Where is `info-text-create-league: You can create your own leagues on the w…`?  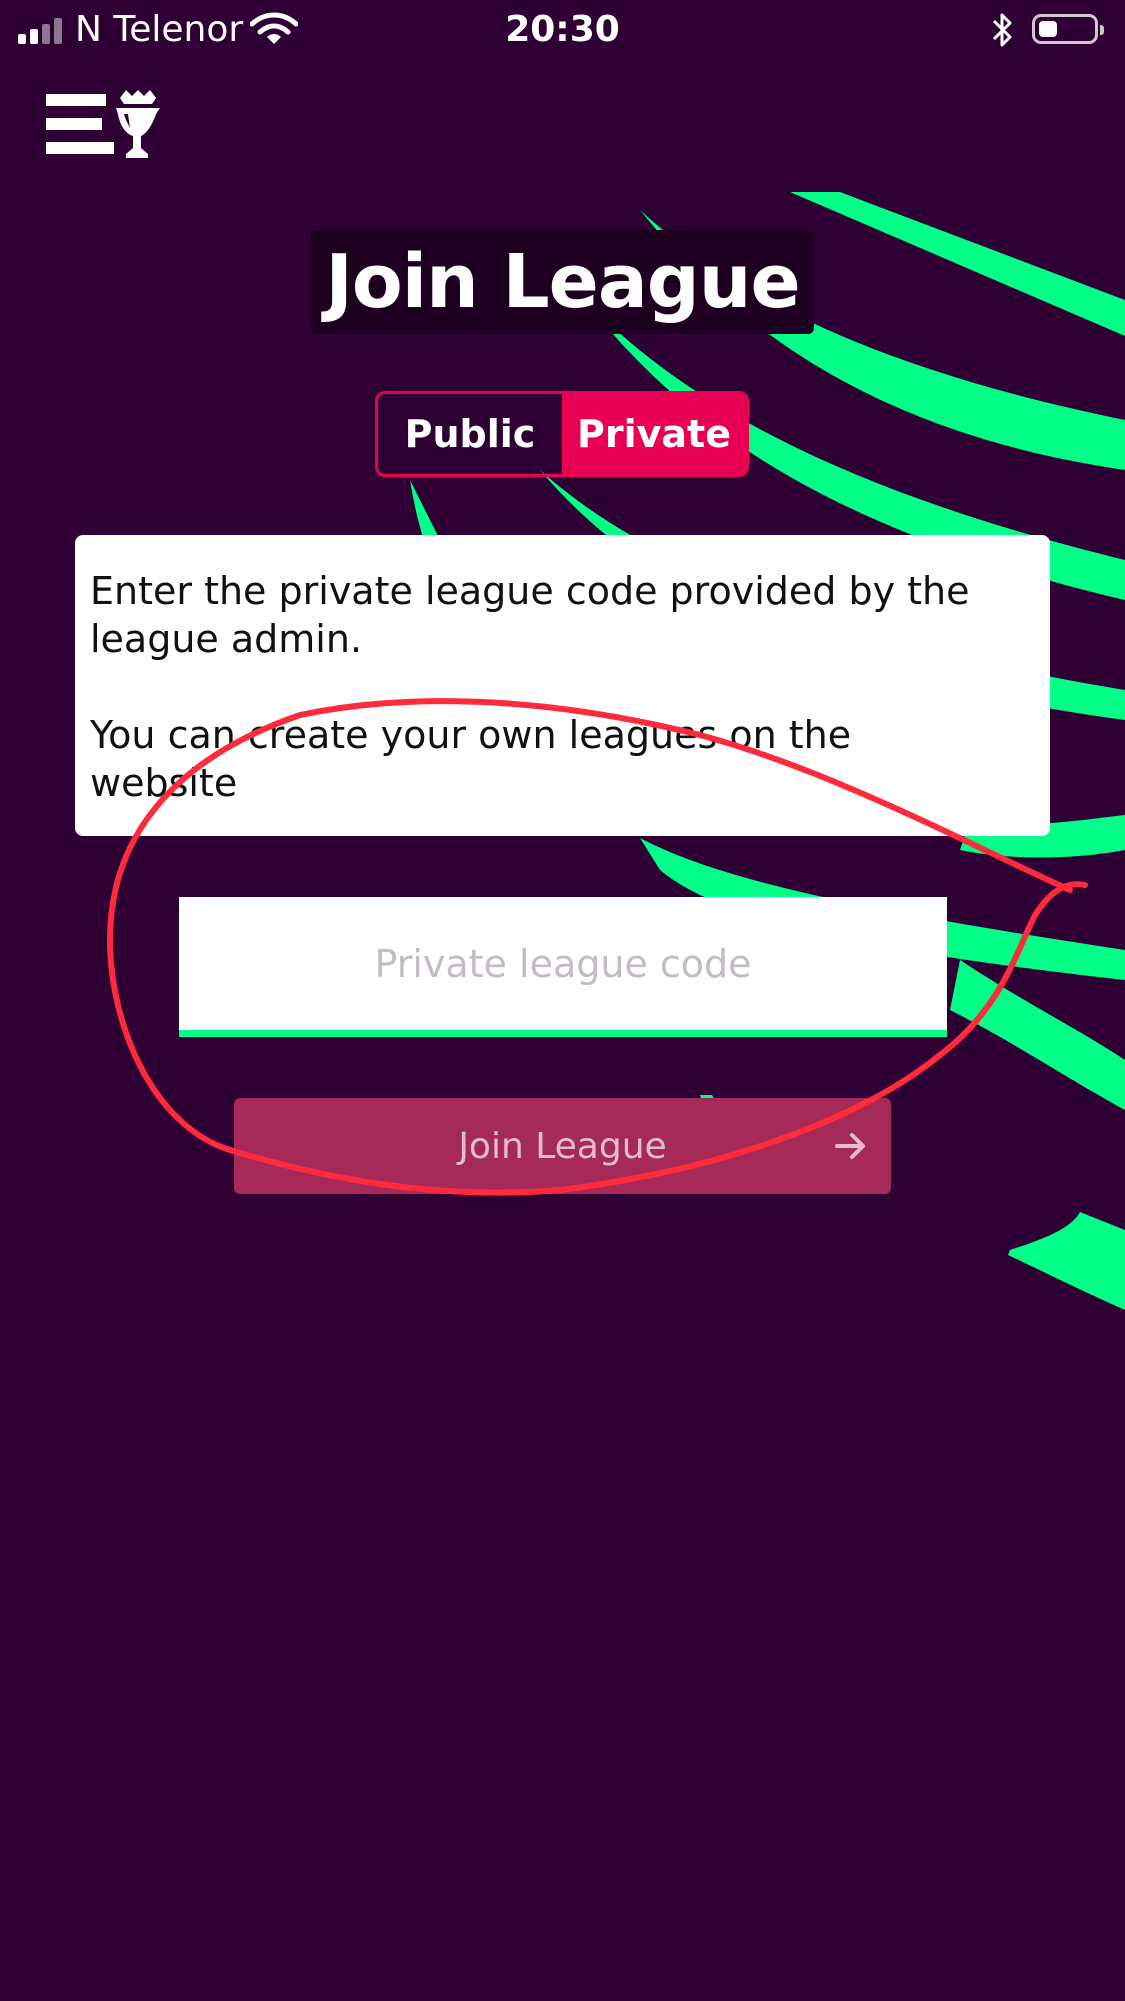
info-text-create-league: You can create your own leagues on the w… is located at coordinates (471, 759).